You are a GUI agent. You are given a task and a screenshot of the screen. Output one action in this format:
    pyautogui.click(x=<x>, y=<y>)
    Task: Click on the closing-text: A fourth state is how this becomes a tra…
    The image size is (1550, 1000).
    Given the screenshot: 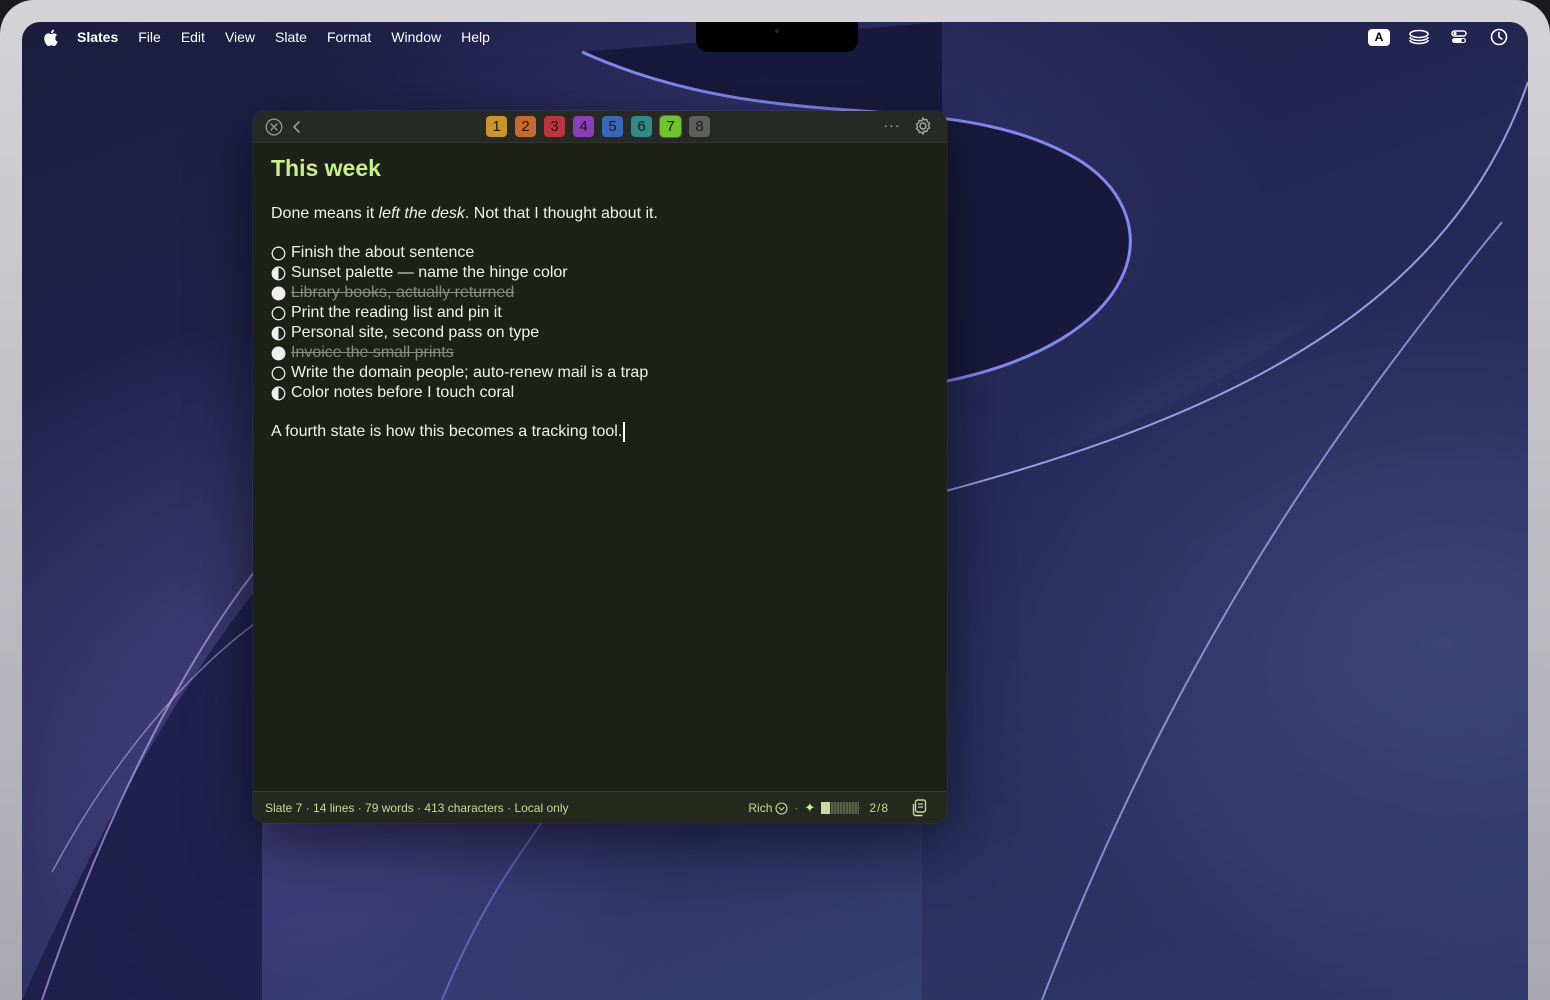 What is the action you would take?
    pyautogui.click(x=447, y=431)
    